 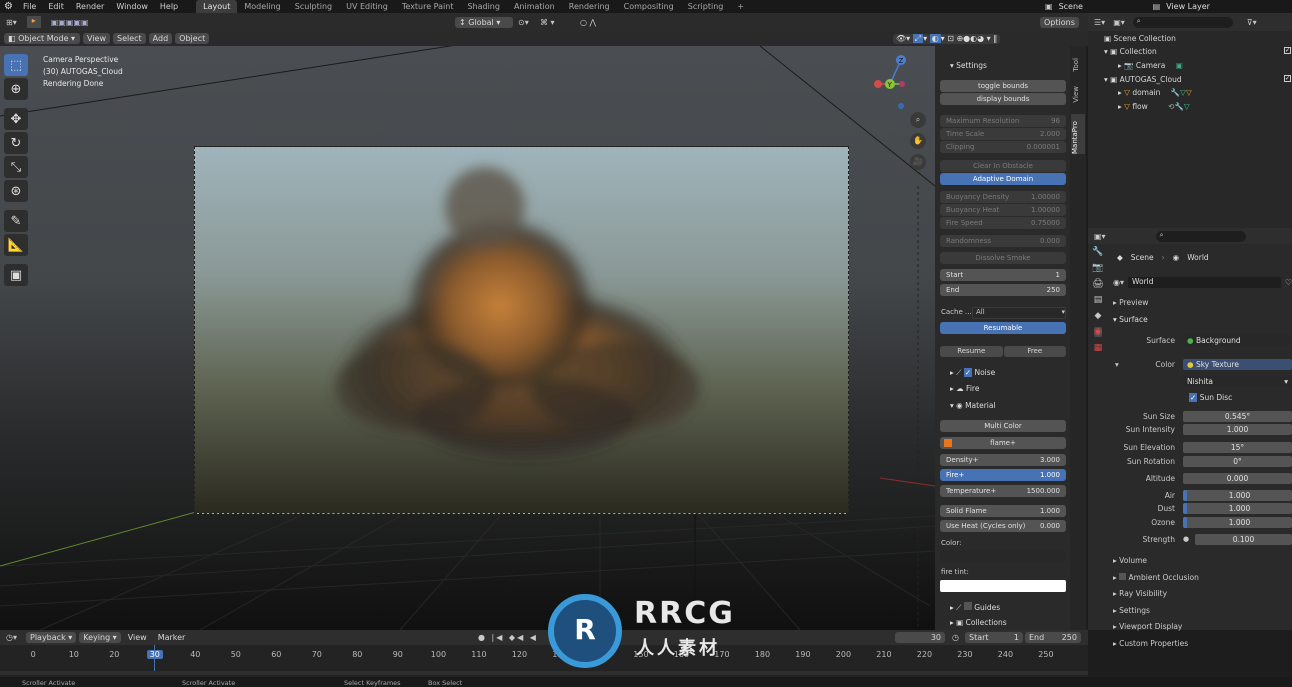 I want to click on fire-subpanel: ▸ ☁ Fire, so click(x=964, y=388).